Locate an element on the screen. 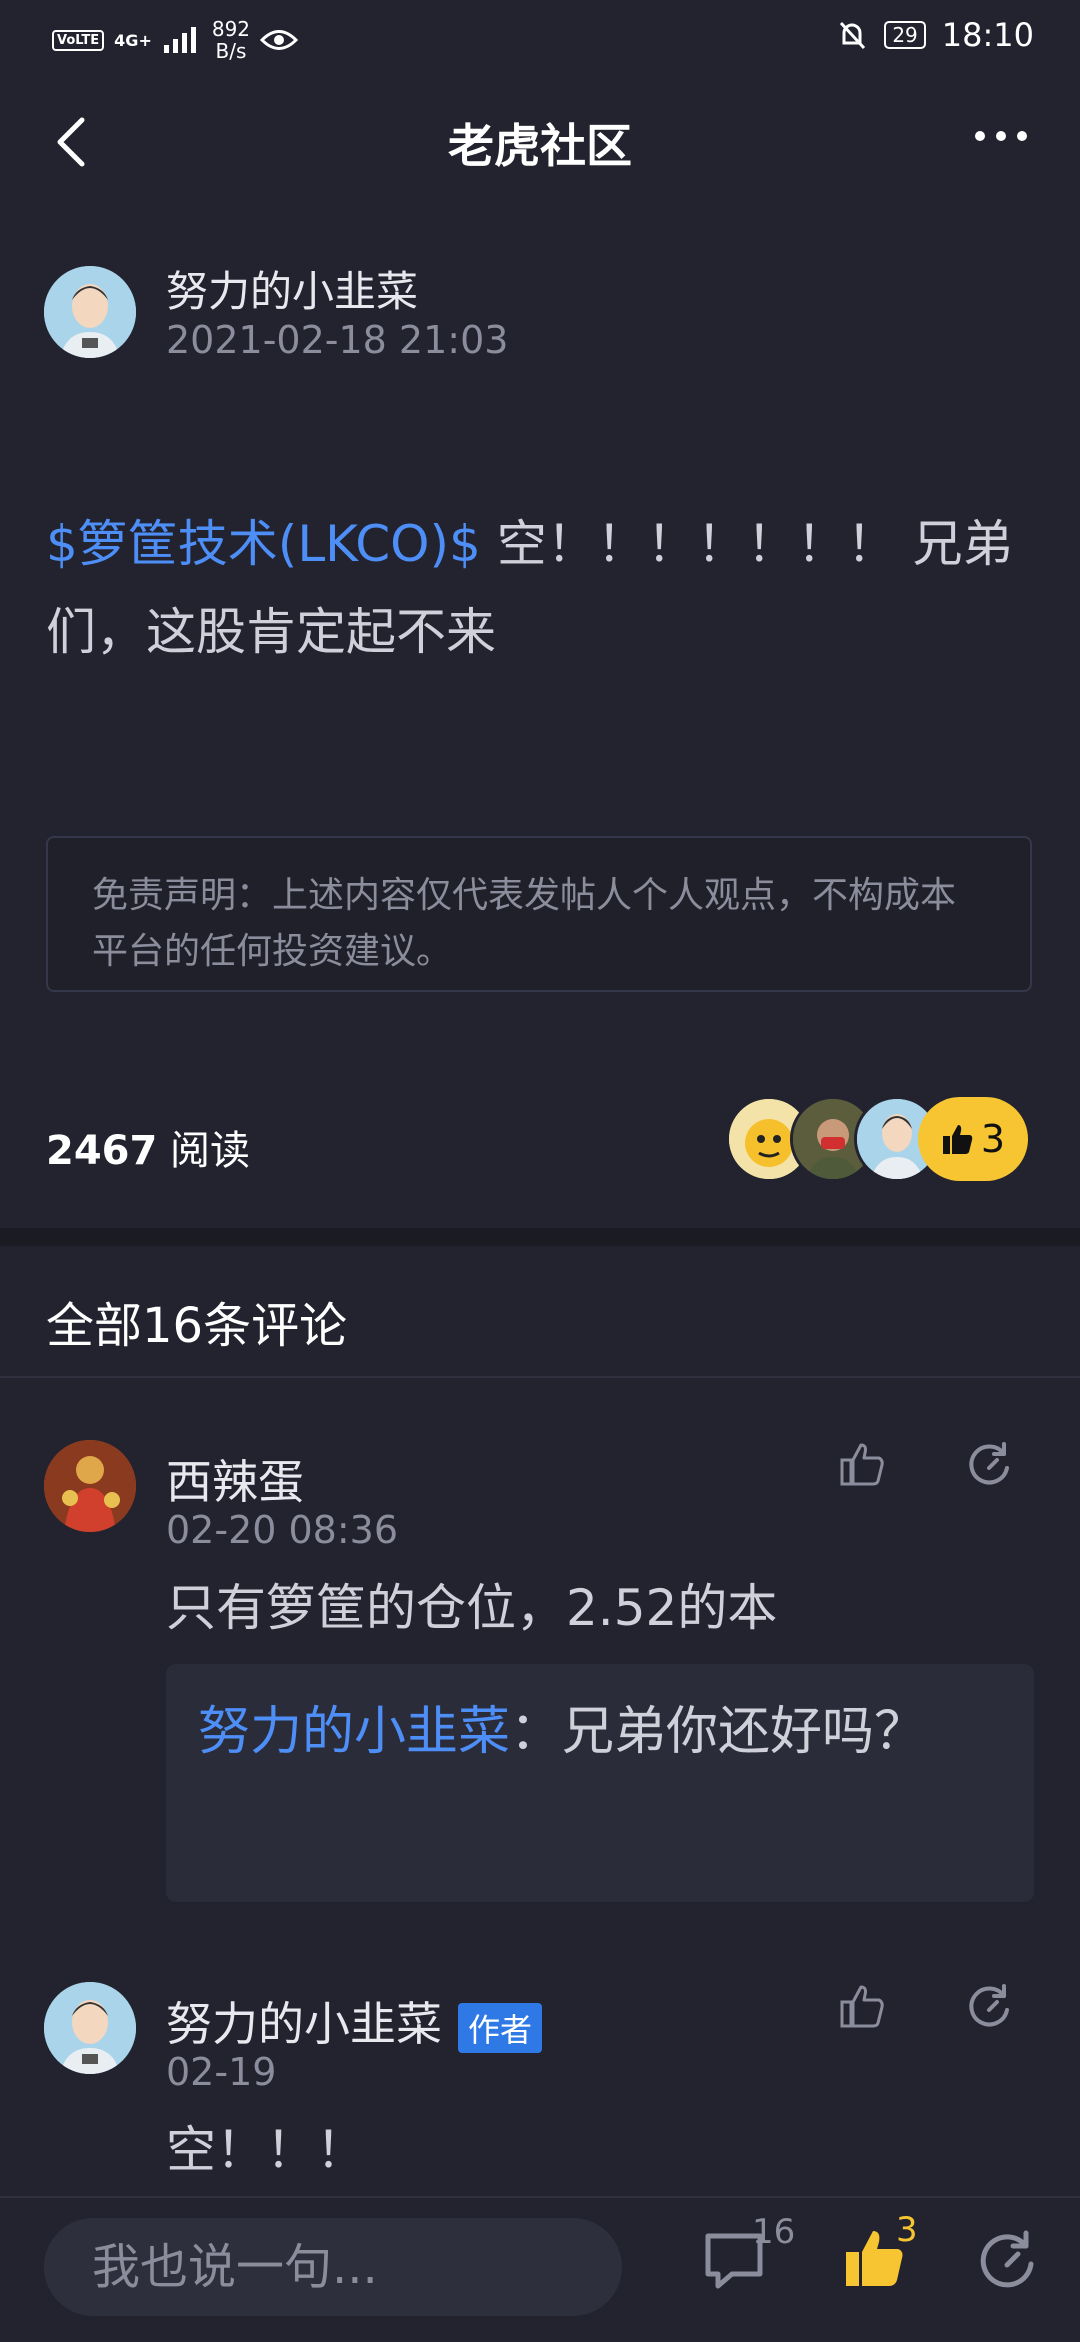 This screenshot has height=2342, width=1080. speed-value: 892 is located at coordinates (231, 29).